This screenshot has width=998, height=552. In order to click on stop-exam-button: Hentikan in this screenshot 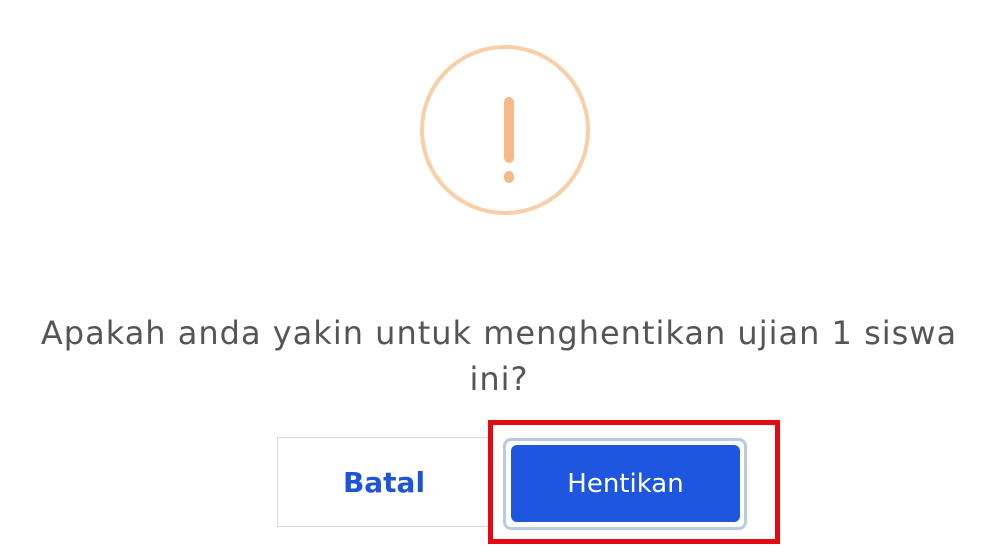, I will do `click(625, 483)`.